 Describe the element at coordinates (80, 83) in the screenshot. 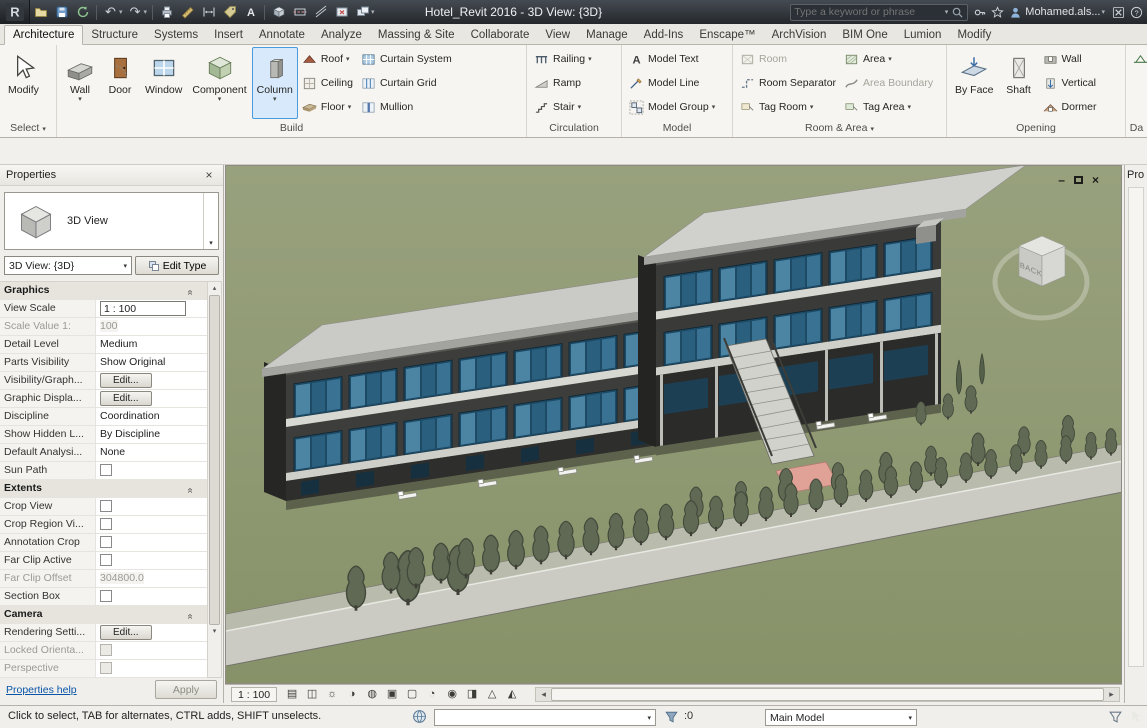

I see `wall-button: Wall ▾` at that location.